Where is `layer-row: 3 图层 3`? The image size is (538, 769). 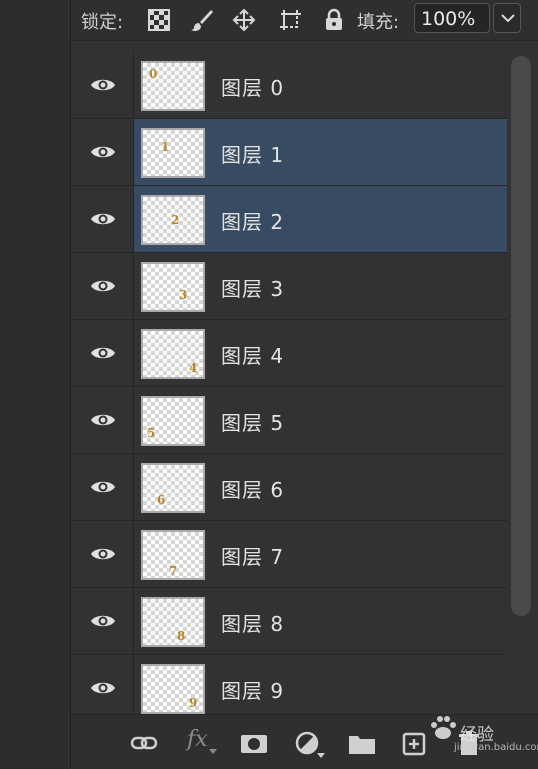
layer-row: 3 图层 3 is located at coordinates (289, 286).